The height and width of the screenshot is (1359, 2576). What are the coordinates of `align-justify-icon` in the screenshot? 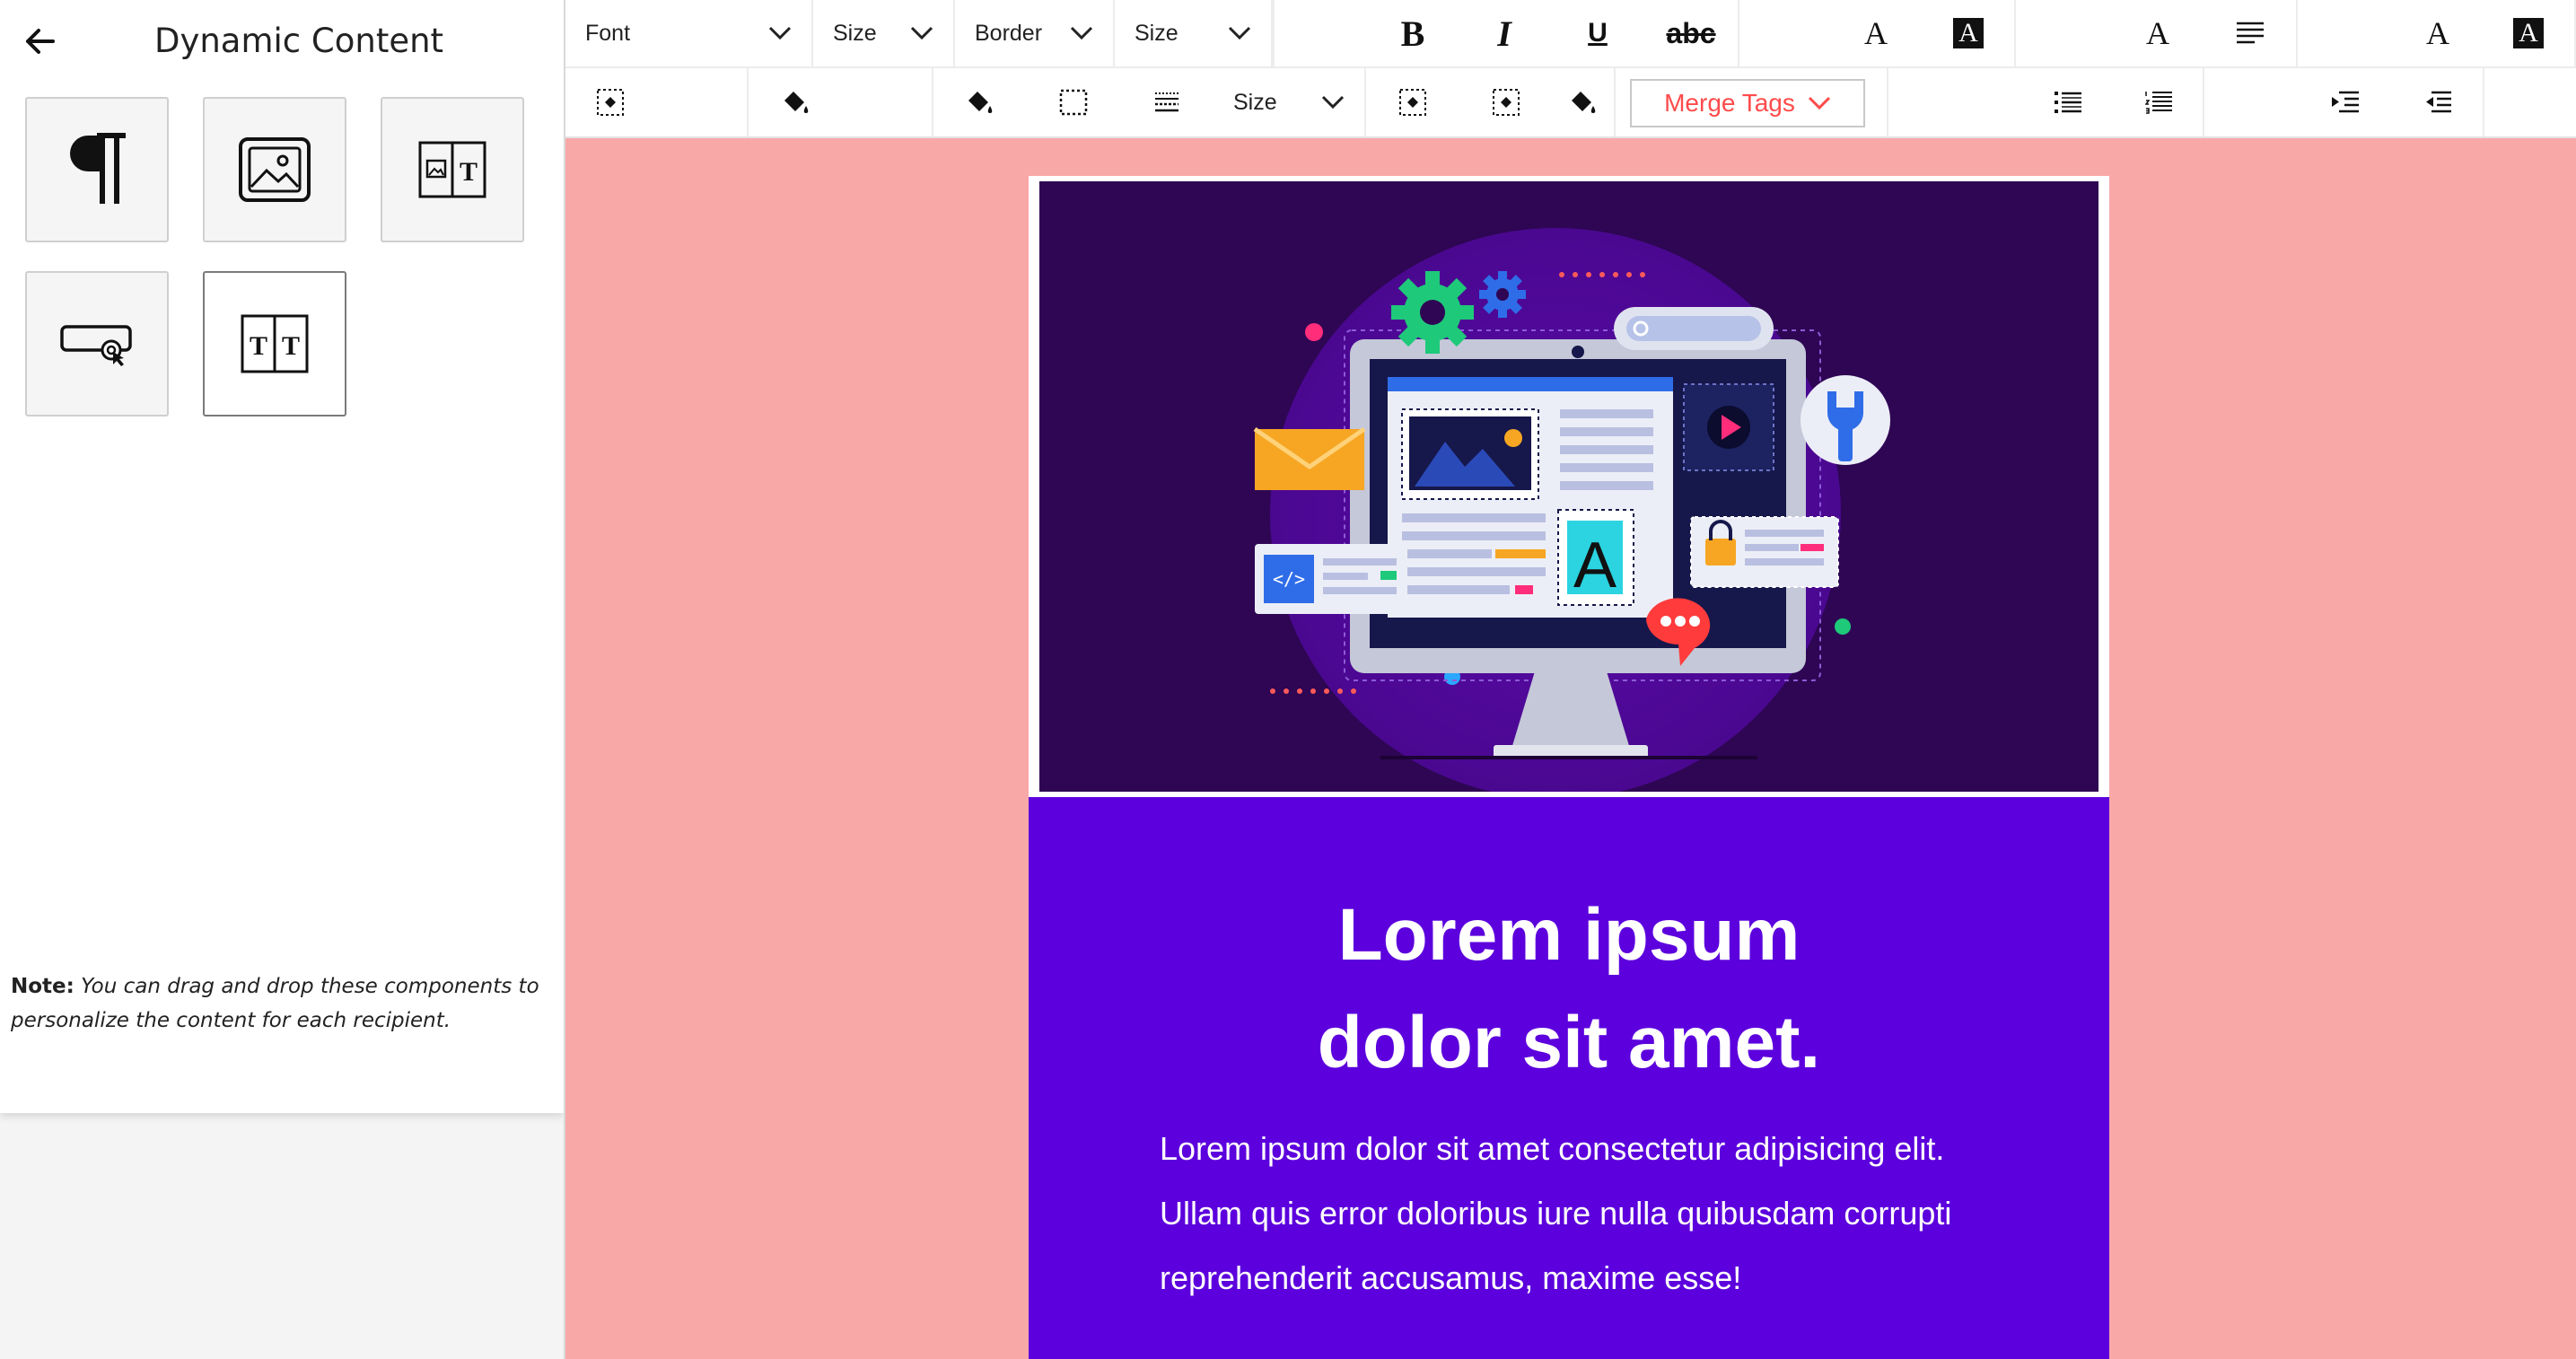 It's located at (2250, 33).